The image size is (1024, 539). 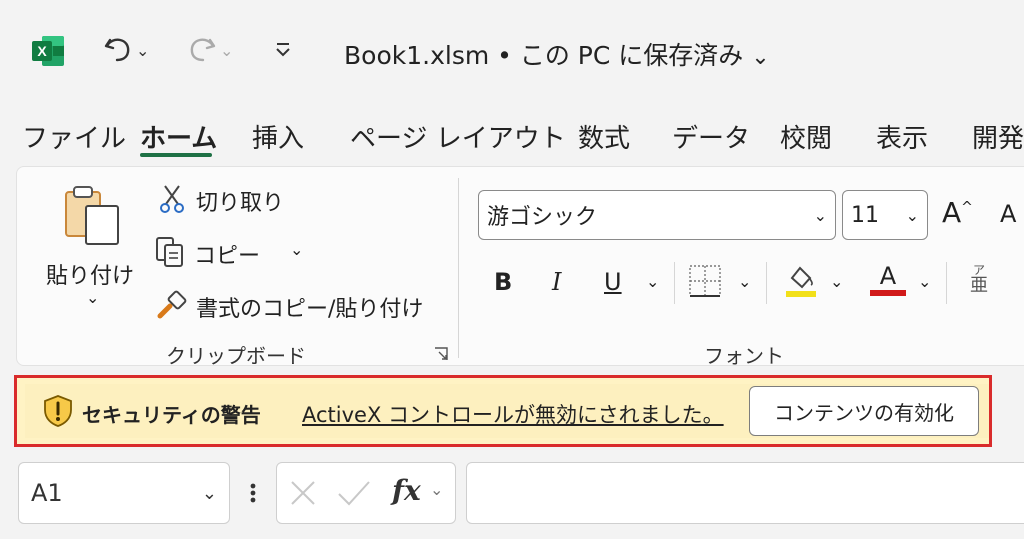 What do you see at coordinates (58, 413) in the screenshot?
I see `shield-warning-icon` at bounding box center [58, 413].